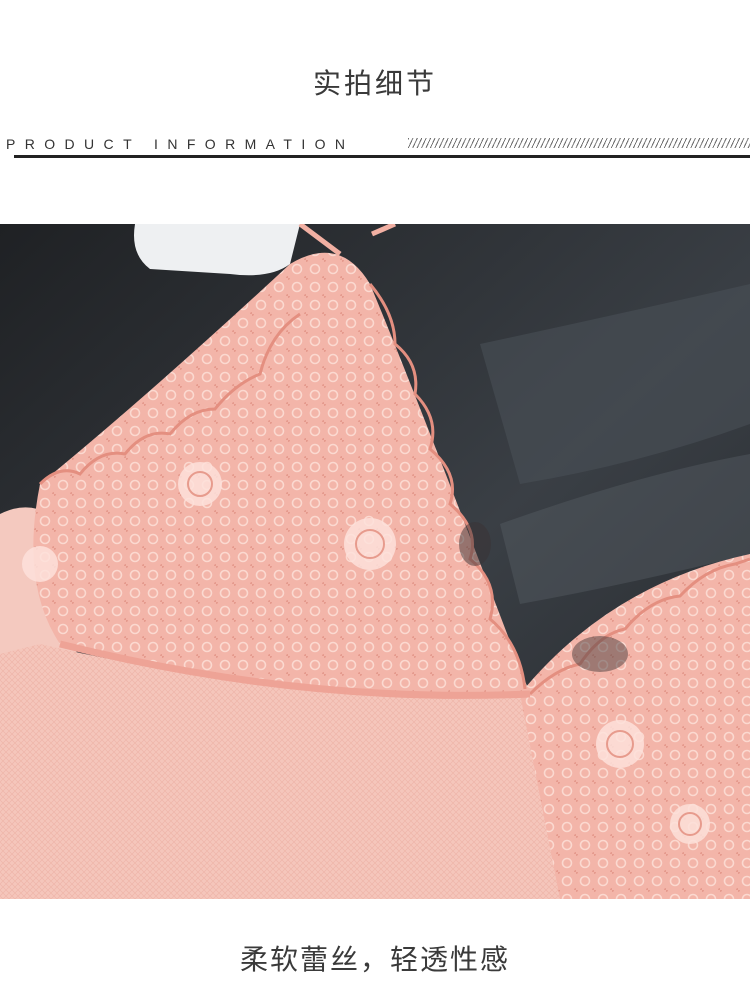 The width and height of the screenshot is (750, 1003). Describe the element at coordinates (374, 959) in the screenshot. I see `caption-text: 柔软蕾丝，轻透性感` at that location.